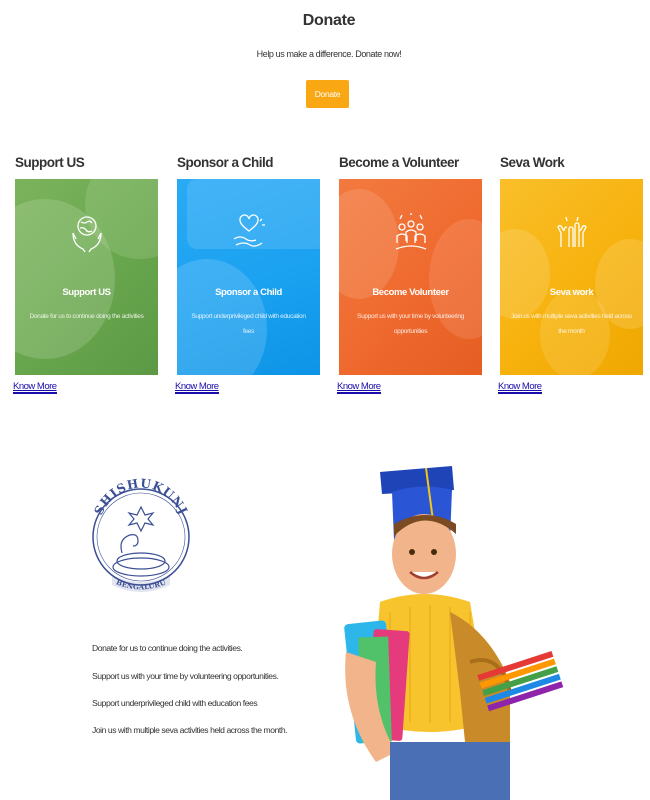  What do you see at coordinates (327, 94) in the screenshot?
I see `donate-button: Donate` at bounding box center [327, 94].